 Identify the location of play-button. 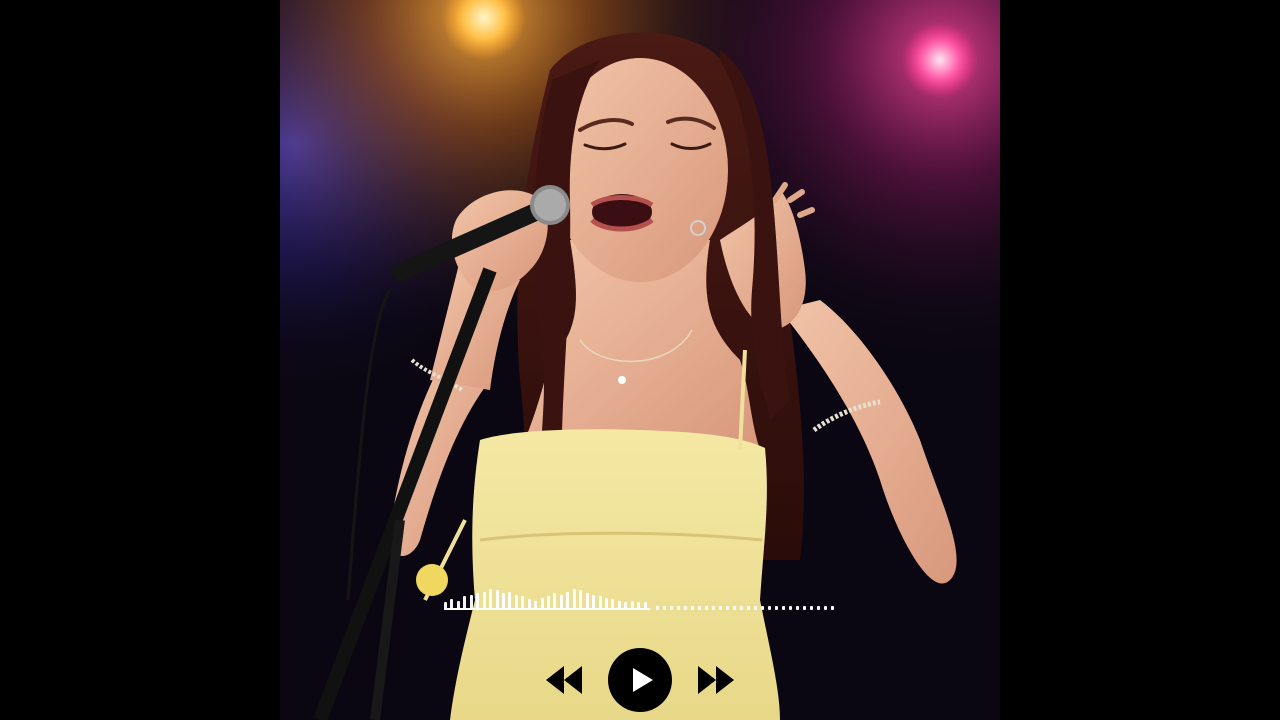
(640, 680).